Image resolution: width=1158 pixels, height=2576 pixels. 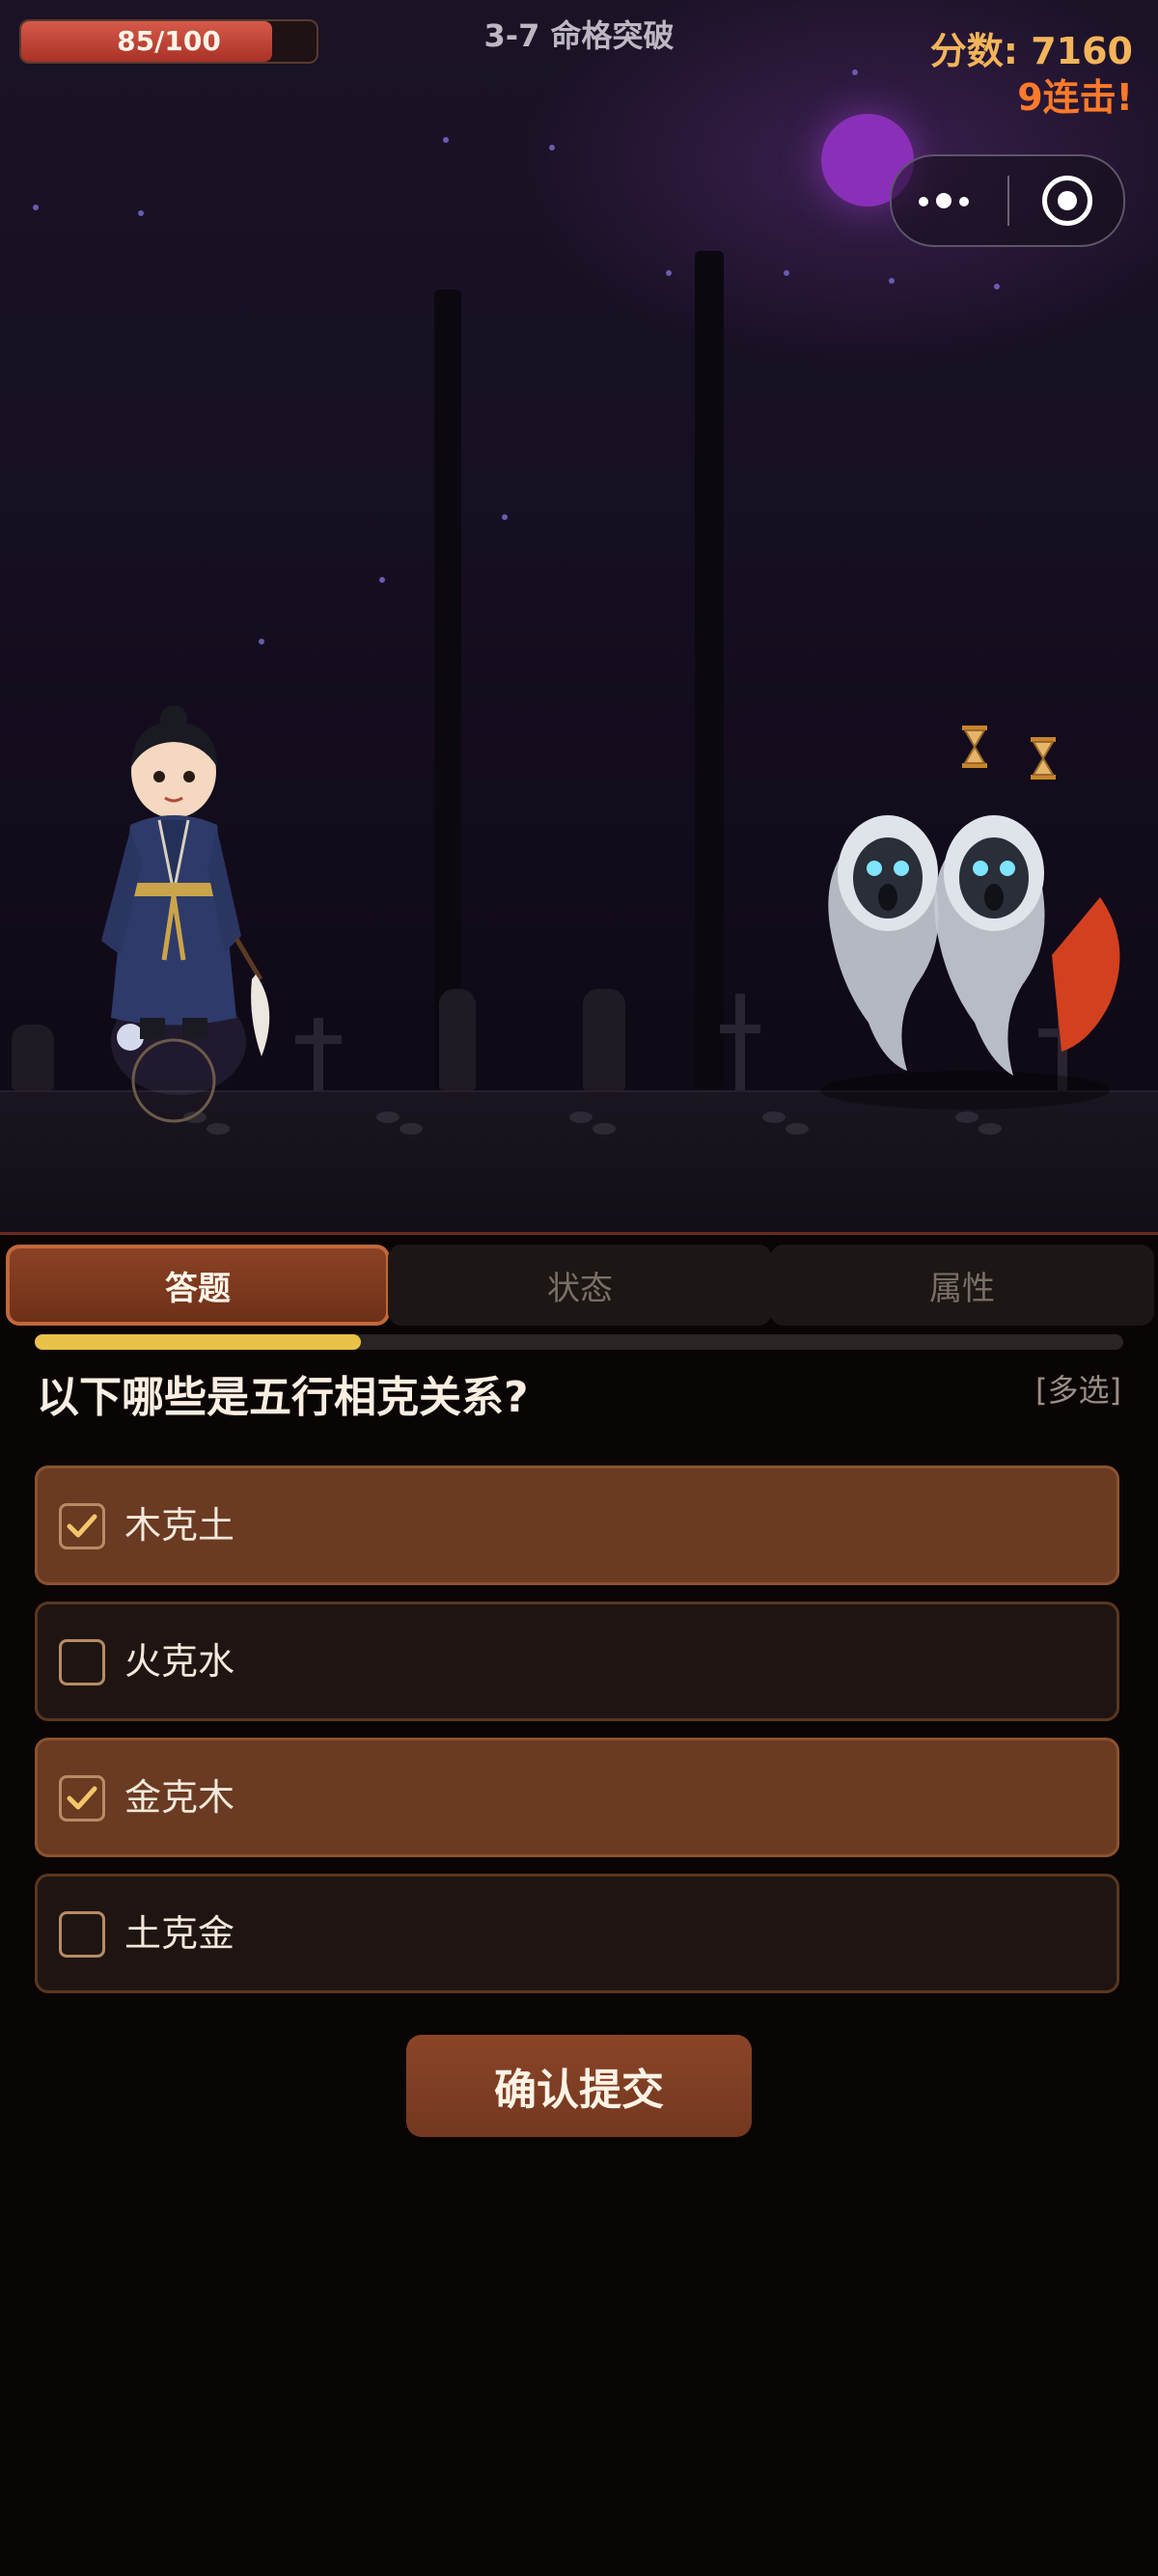 I want to click on score-display: 分数: 7160, so click(x=1031, y=51).